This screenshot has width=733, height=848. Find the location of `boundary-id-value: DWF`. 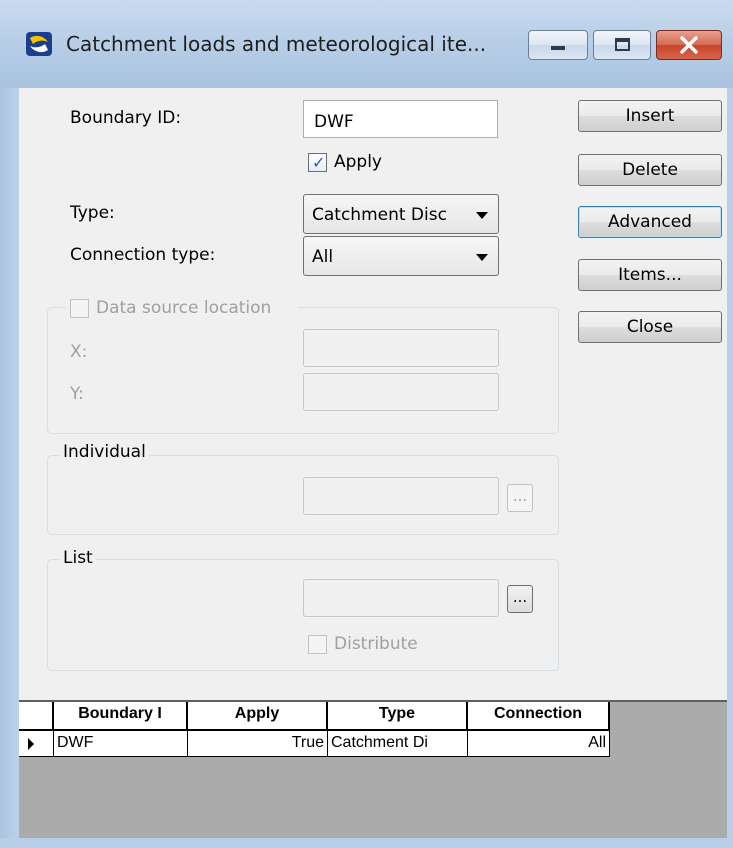

boundary-id-value: DWF is located at coordinates (334, 122).